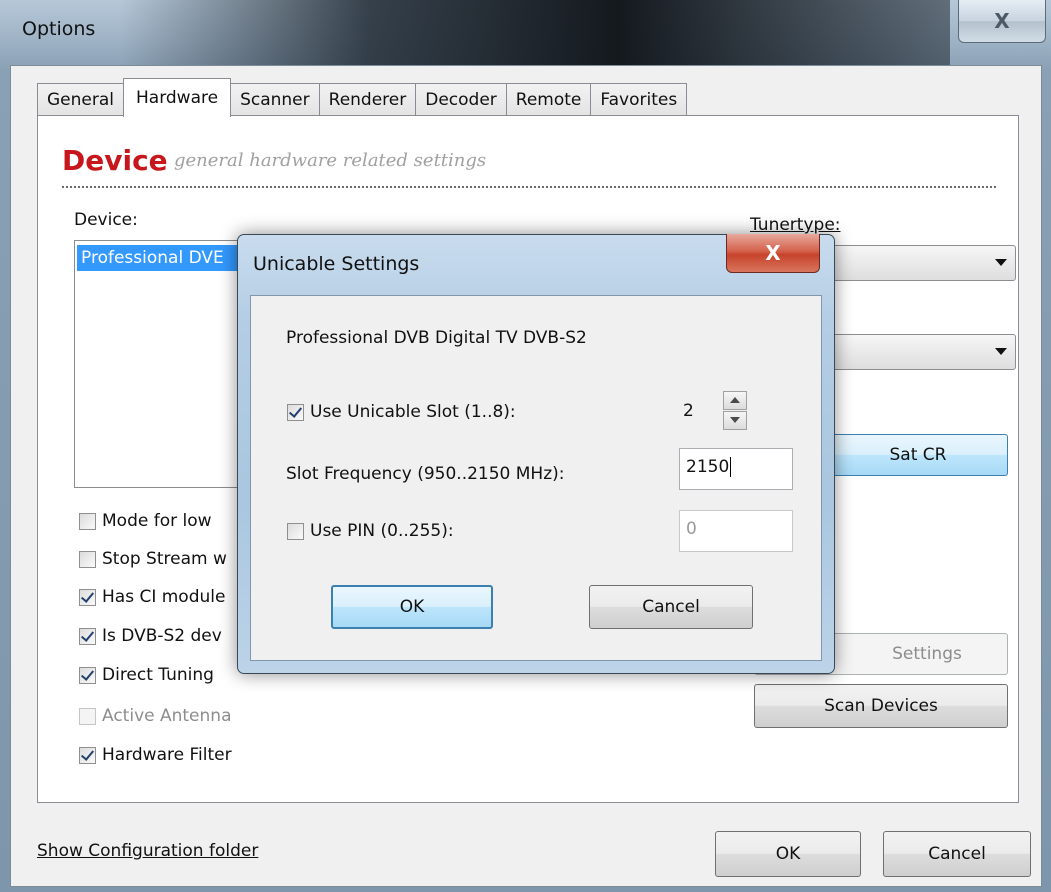 The height and width of the screenshot is (892, 1051). What do you see at coordinates (162, 636) in the screenshot?
I see `checkbox-label: Is DVB-S2 dev` at bounding box center [162, 636].